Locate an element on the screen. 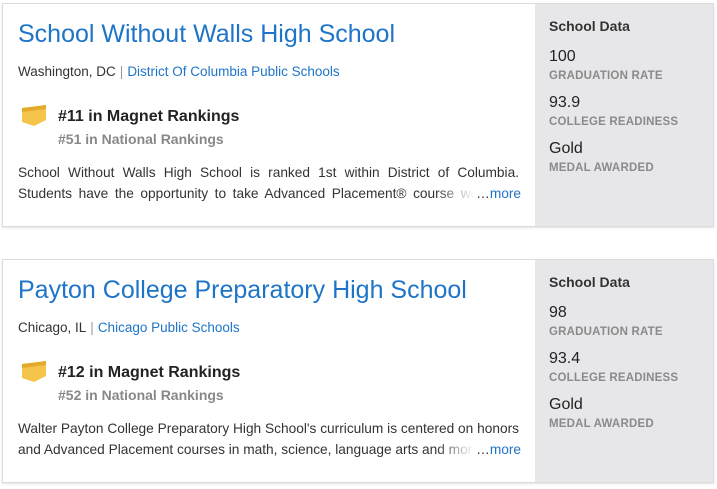  graduation-rate-value: 98 is located at coordinates (558, 312).